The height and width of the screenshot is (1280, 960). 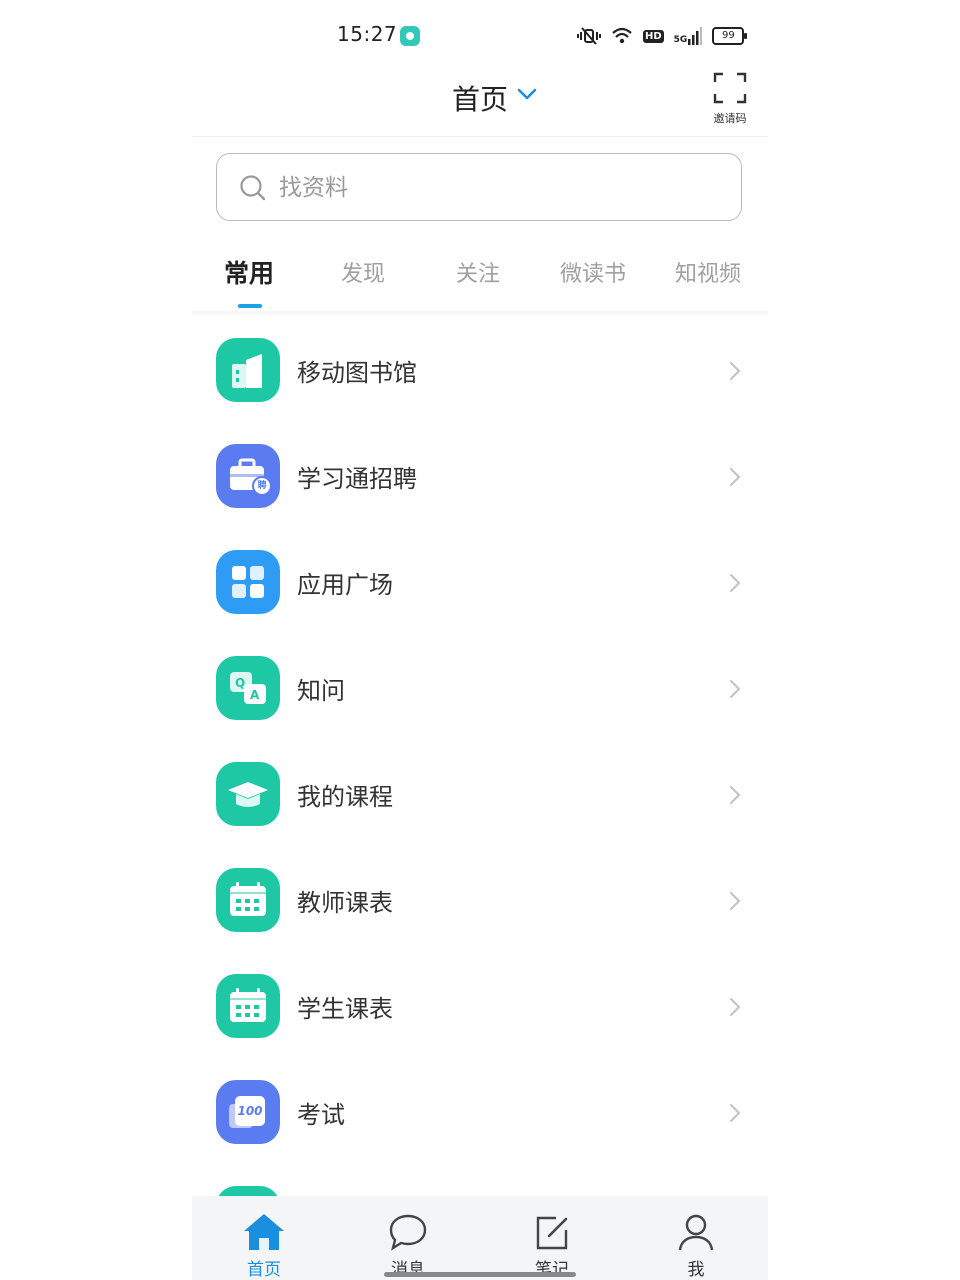 I want to click on list-item-recruitment: 聘 学习通招聘, so click(x=480, y=477).